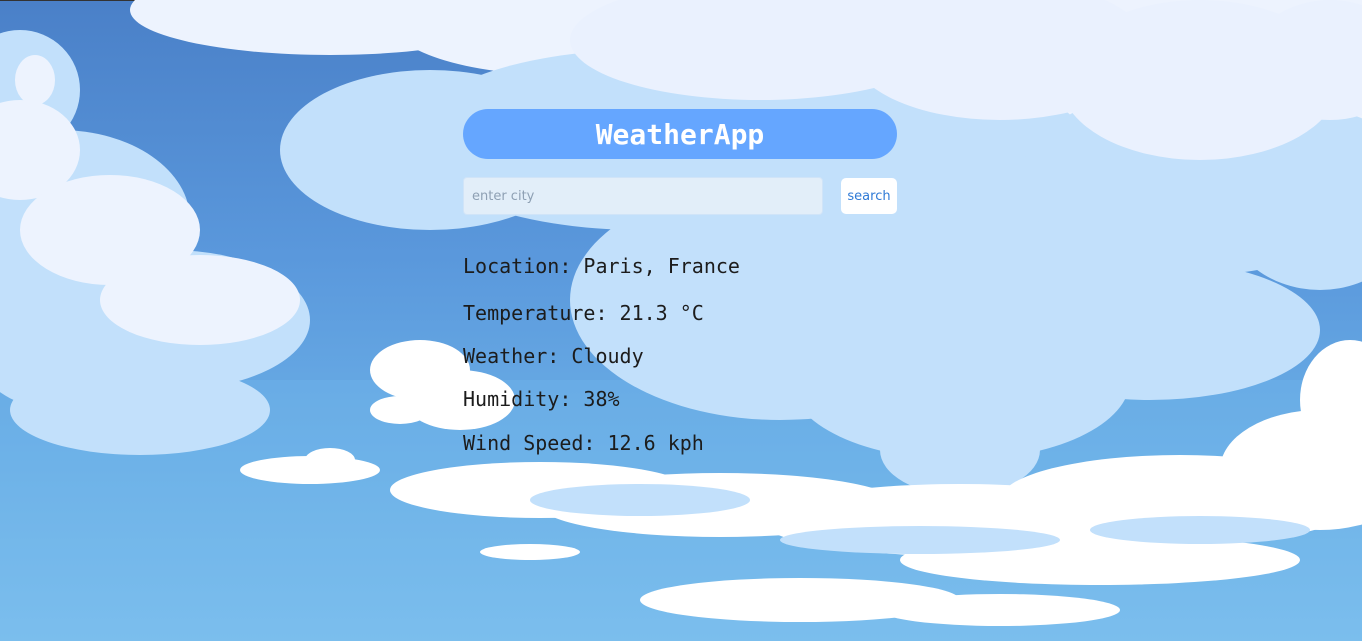  What do you see at coordinates (869, 196) in the screenshot?
I see `search-button: search` at bounding box center [869, 196].